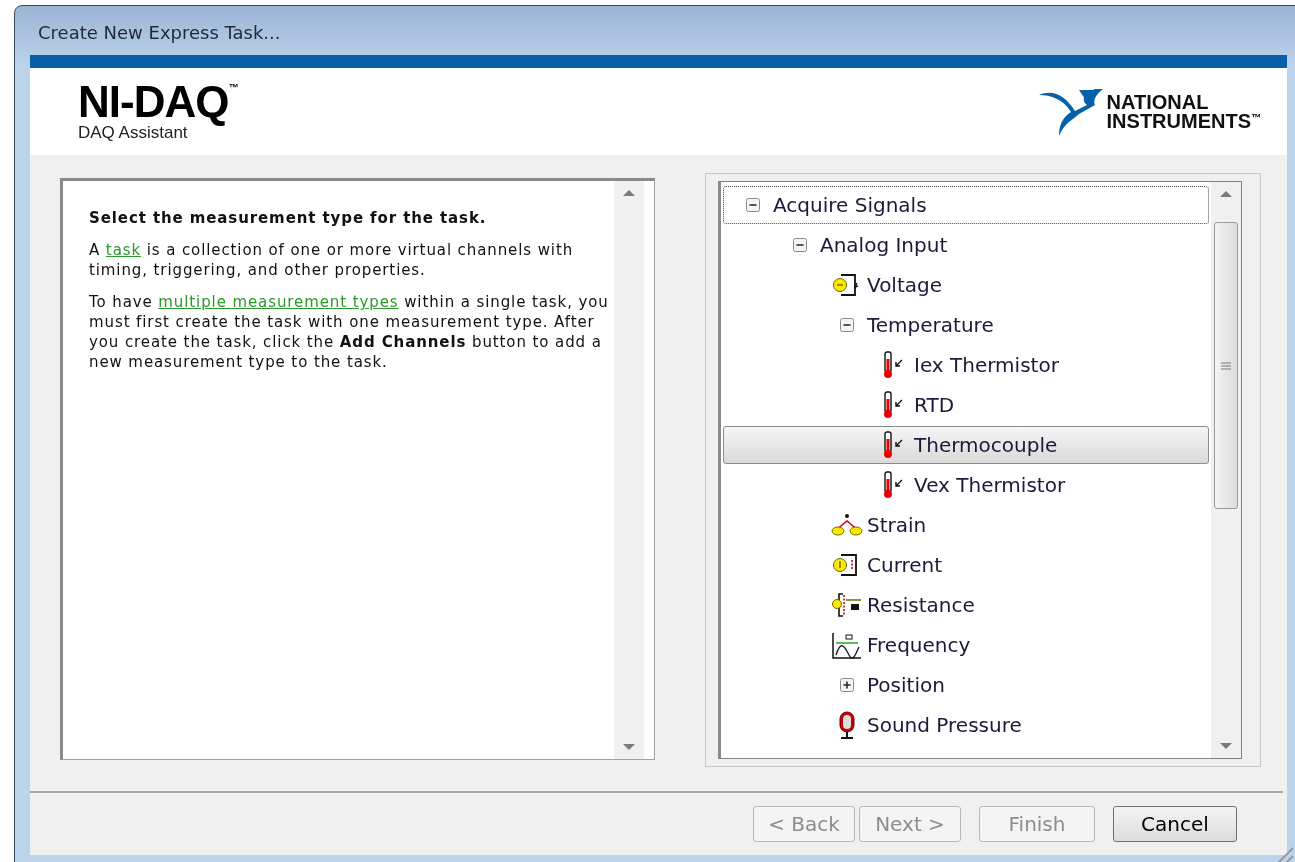  Describe the element at coordinates (966, 525) in the screenshot. I see `tree-item: Strain` at that location.